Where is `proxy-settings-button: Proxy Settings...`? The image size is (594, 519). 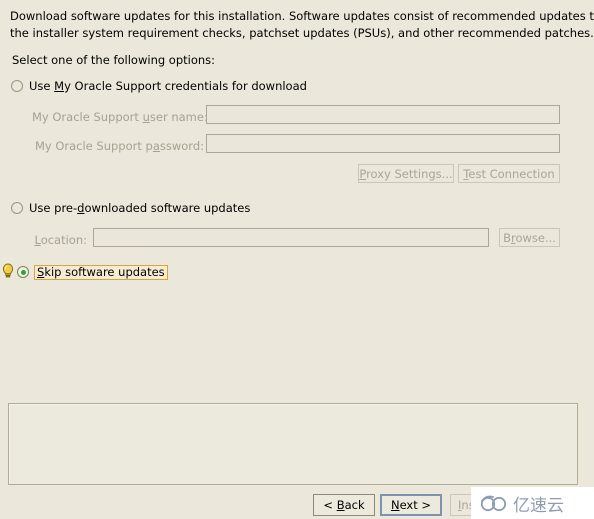 proxy-settings-button: Proxy Settings... is located at coordinates (406, 173).